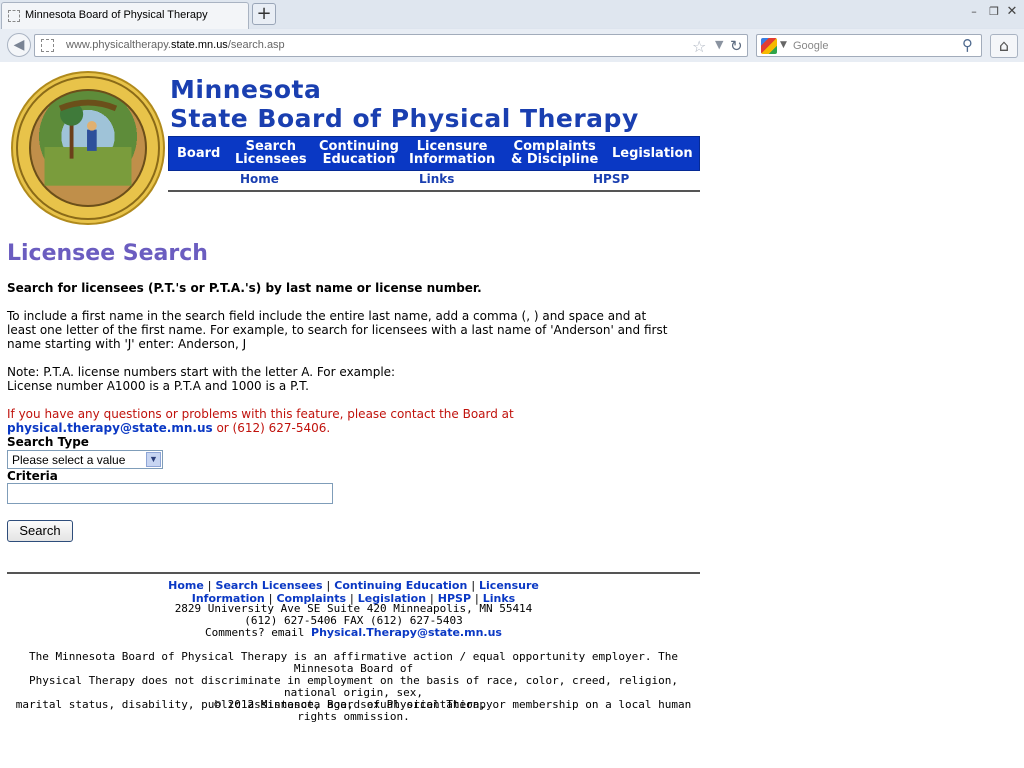  I want to click on footer-email-link: Physical.Therapy@state.mn.us, so click(406, 632).